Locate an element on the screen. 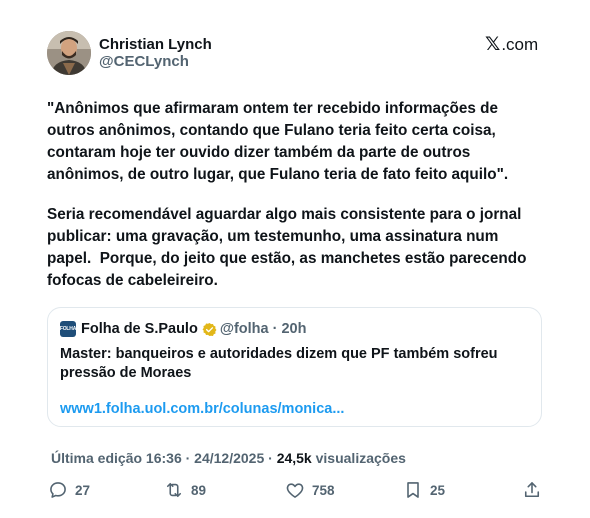  like-button: 758 is located at coordinates (310, 490).